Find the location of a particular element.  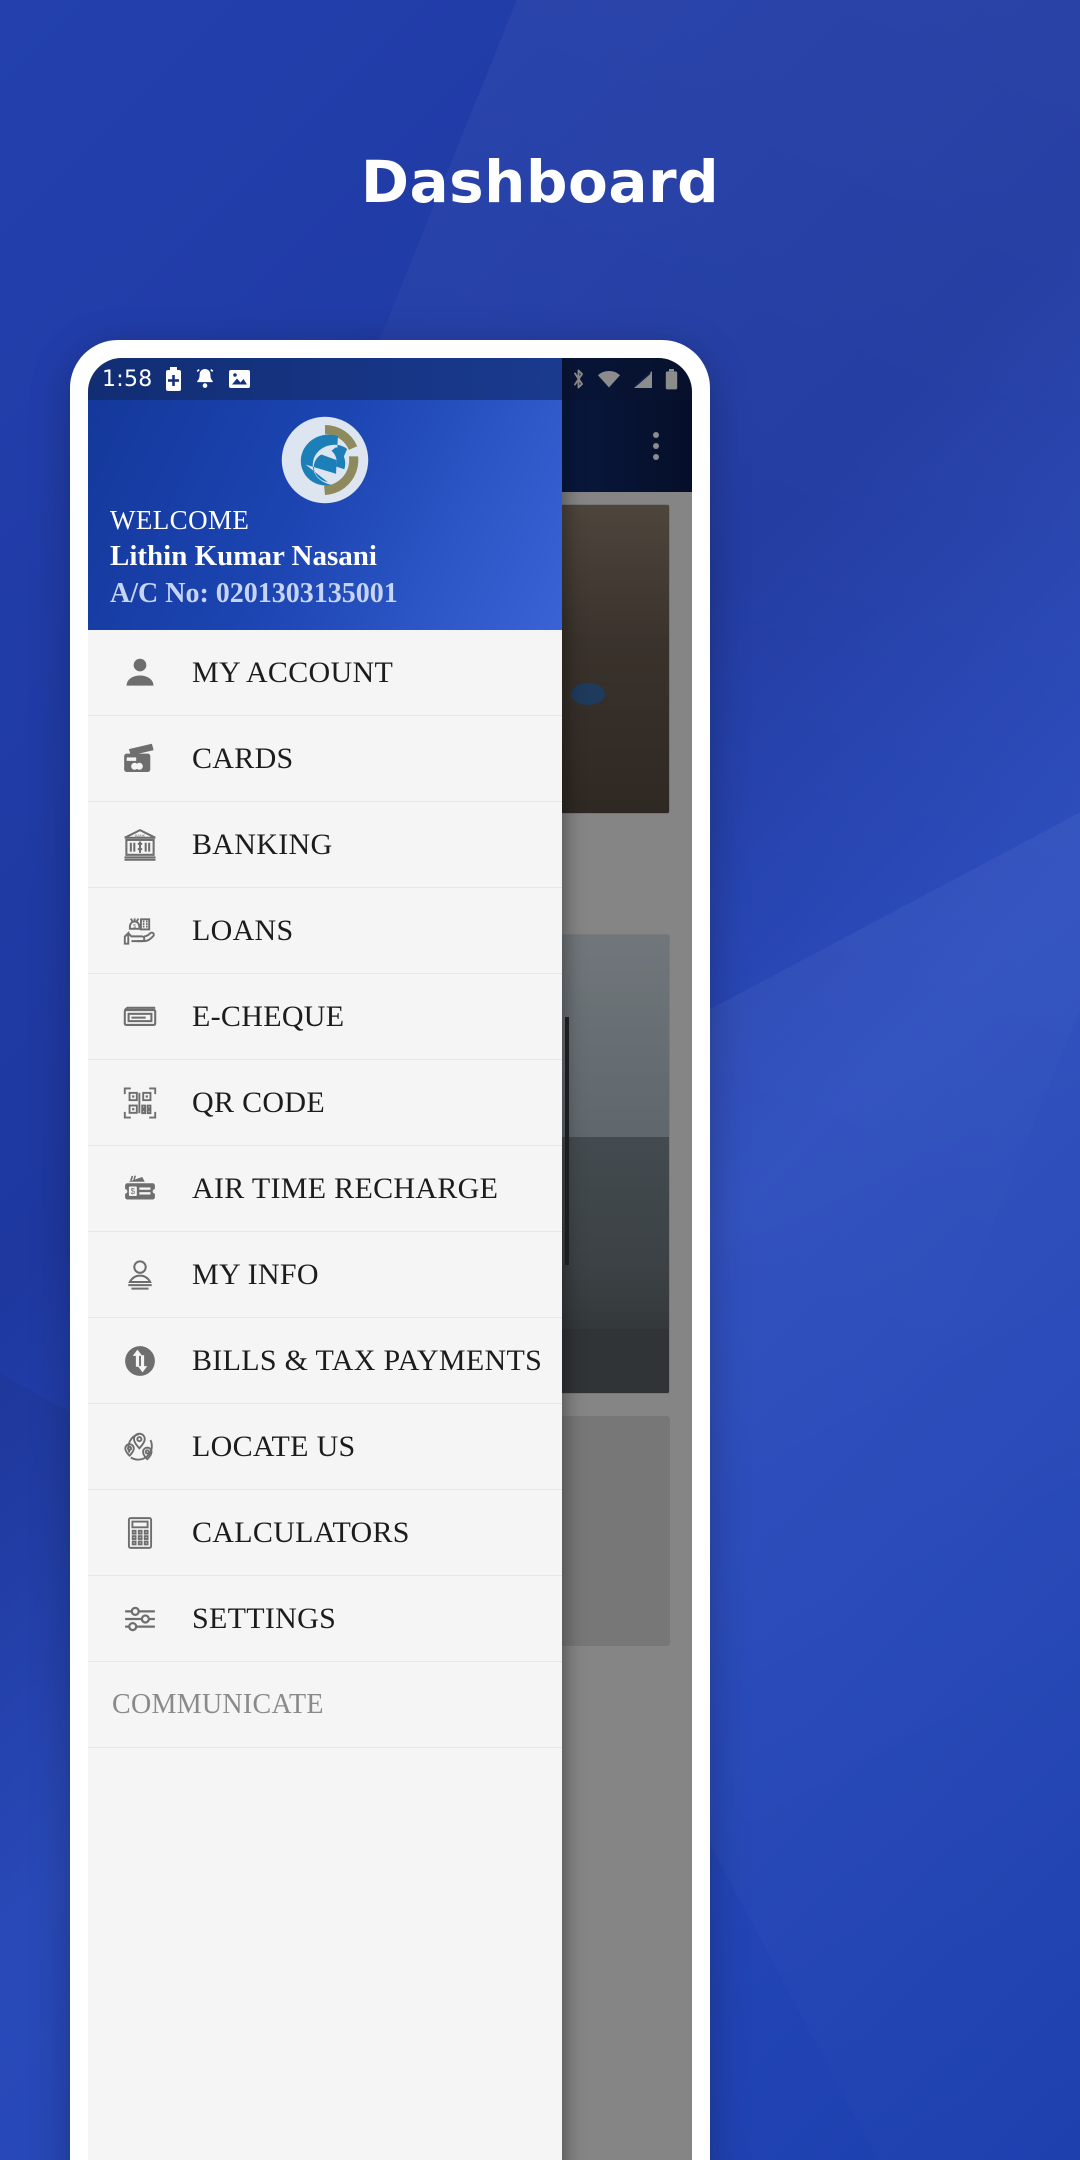

svg-text: BANK is located at coordinates (140, 836).